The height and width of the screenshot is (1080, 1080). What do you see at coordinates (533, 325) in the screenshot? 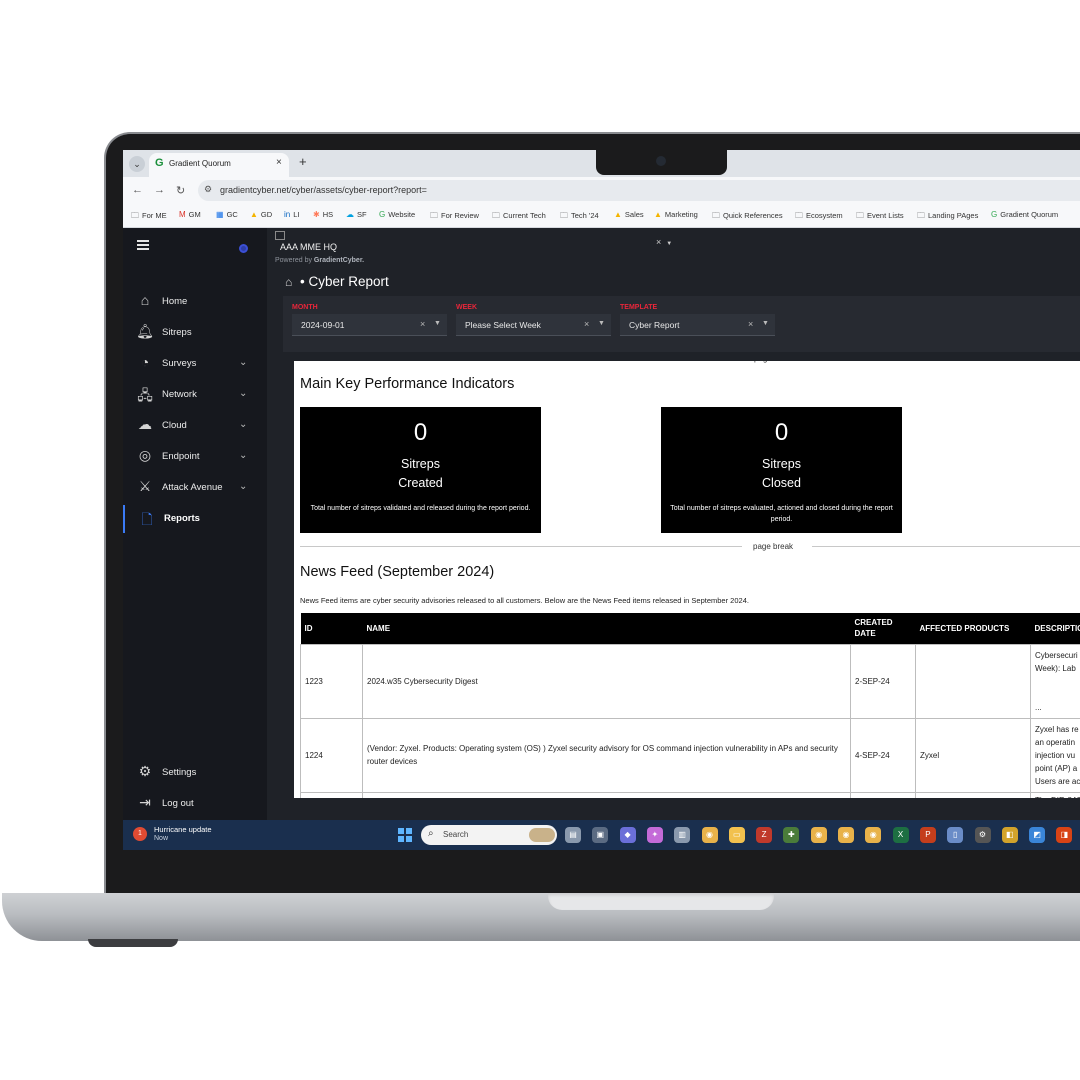
I see `week-select: Please Select Week × ▼` at bounding box center [533, 325].